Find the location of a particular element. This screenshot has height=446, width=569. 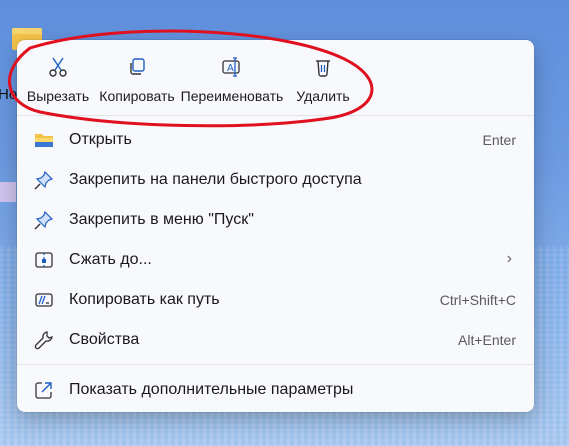

cut-label: Вырезать is located at coordinates (58, 96).